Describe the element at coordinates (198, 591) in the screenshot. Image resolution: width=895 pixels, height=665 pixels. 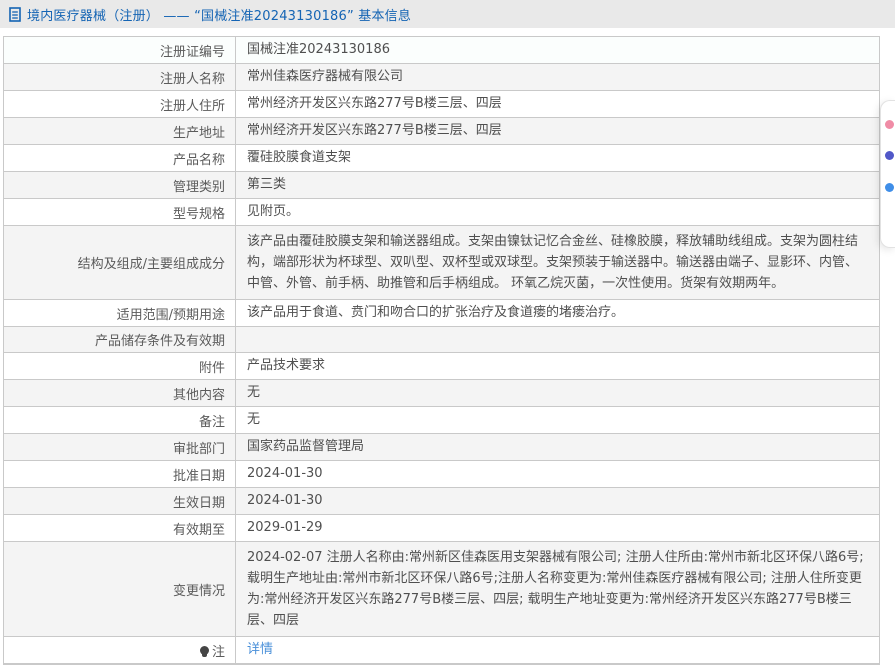
I see `row-label-text: 变更情况` at that location.